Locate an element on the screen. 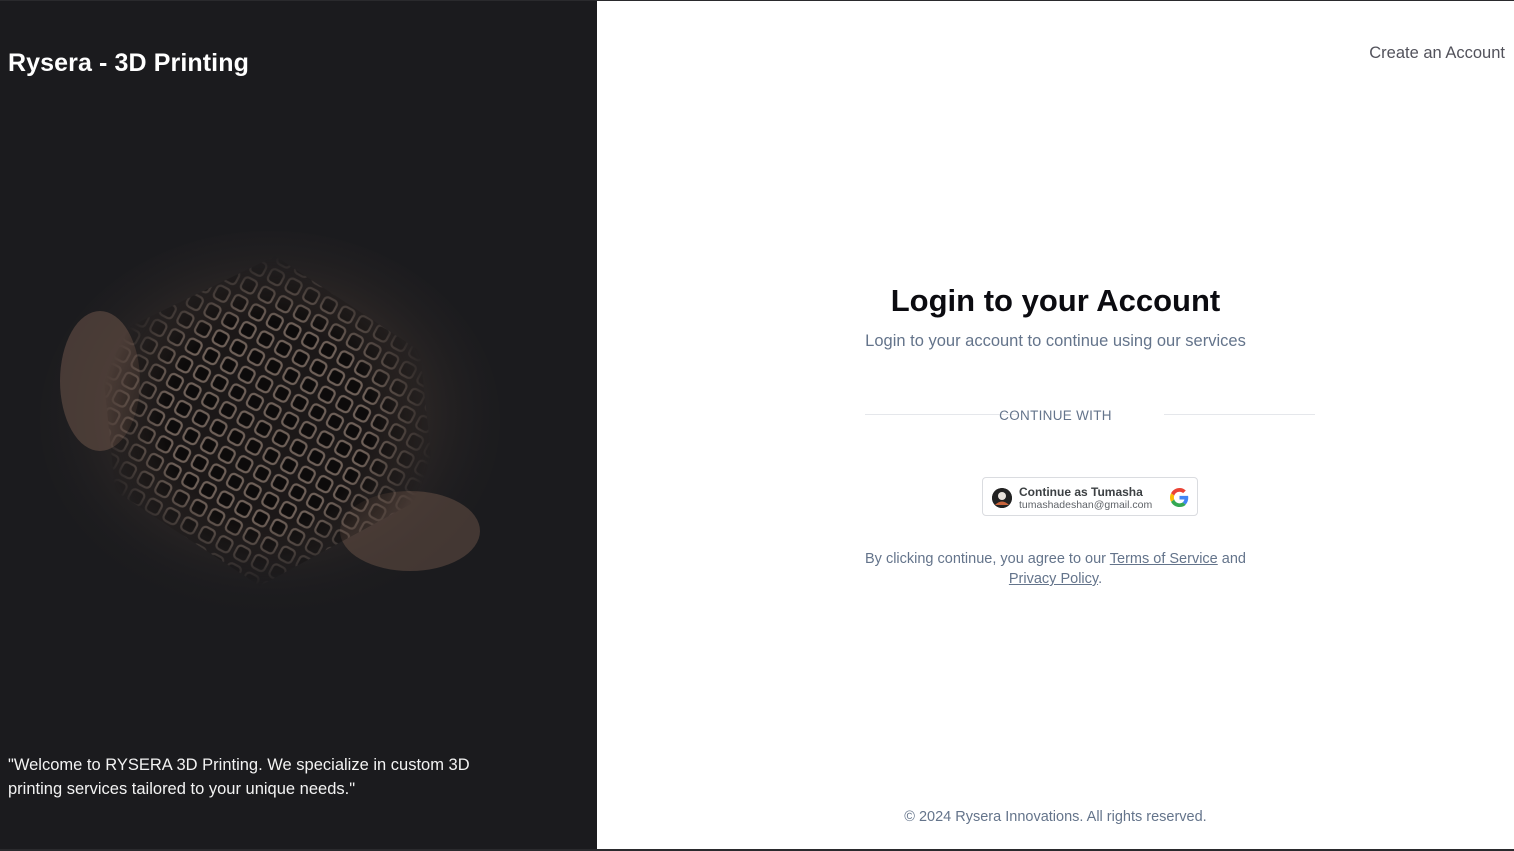 The width and height of the screenshot is (1514, 851). divider-right is located at coordinates (1239, 414).